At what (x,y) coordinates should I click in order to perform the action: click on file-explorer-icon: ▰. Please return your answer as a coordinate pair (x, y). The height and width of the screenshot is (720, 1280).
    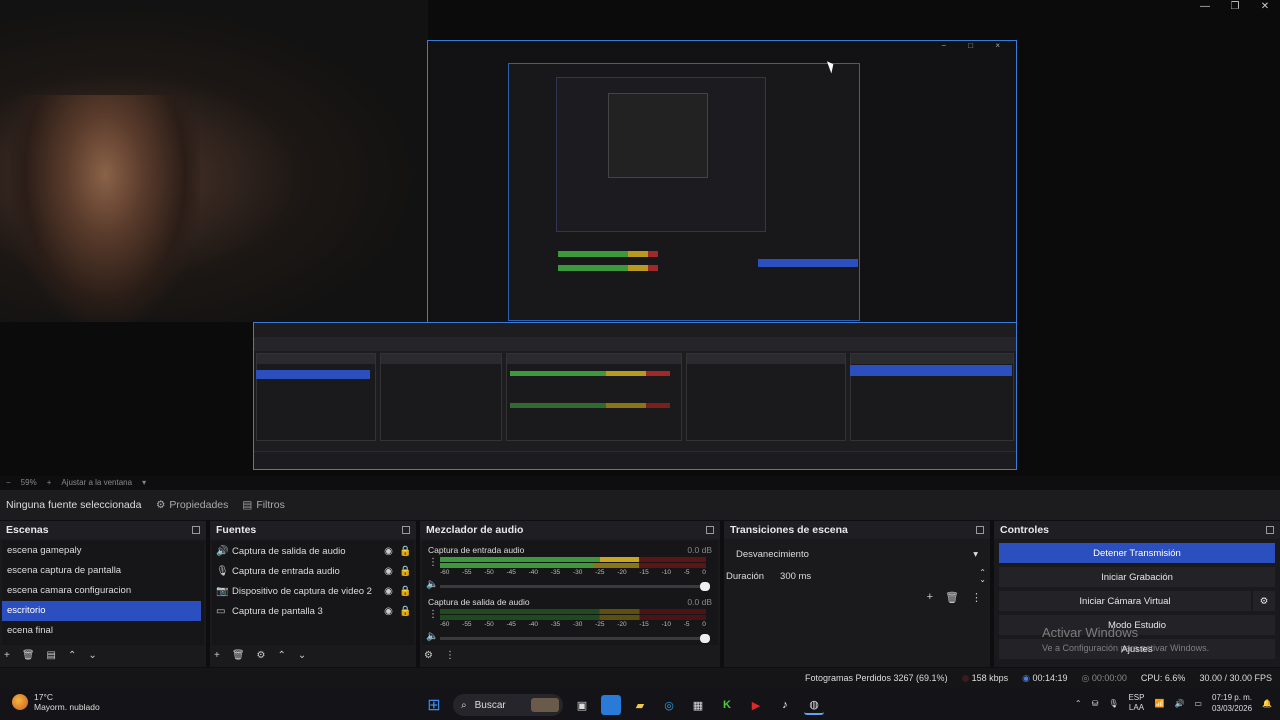
    Looking at the image, I should click on (640, 705).